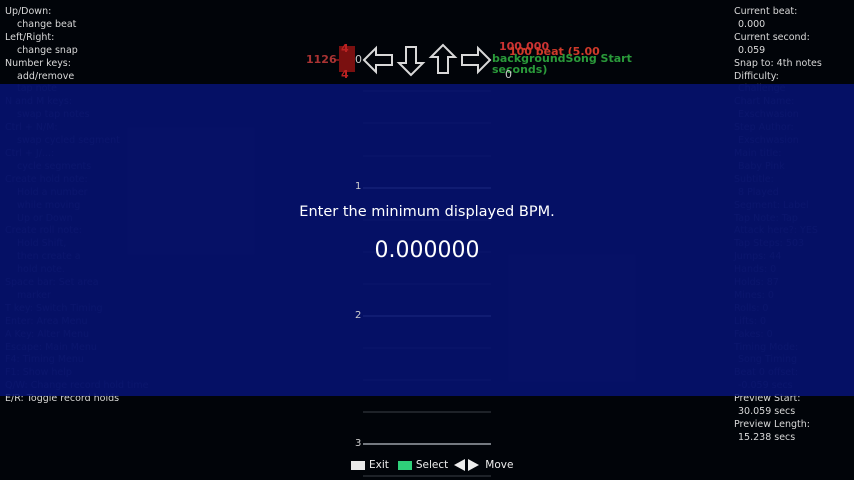 This screenshot has width=854, height=480. I want to click on info-line: 30.059 secs, so click(767, 412).